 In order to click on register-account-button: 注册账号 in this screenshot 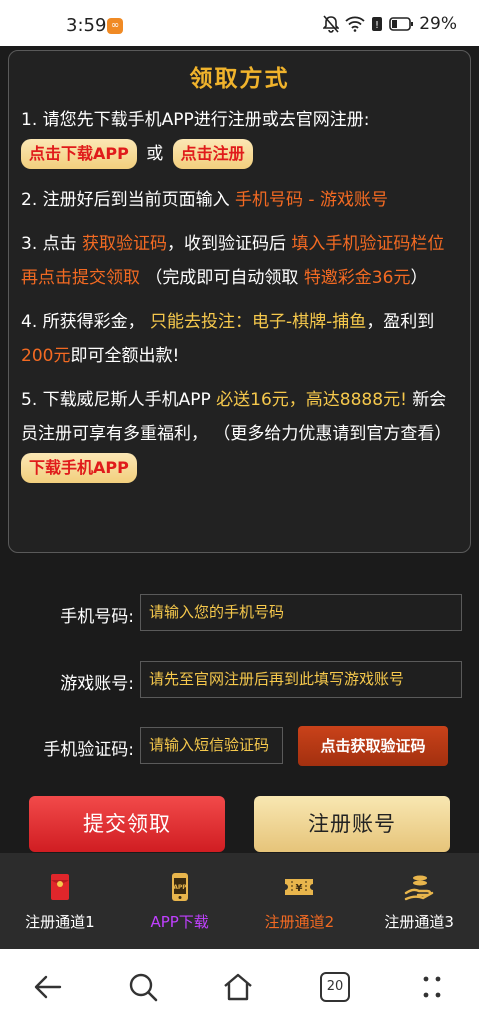, I will do `click(352, 824)`.